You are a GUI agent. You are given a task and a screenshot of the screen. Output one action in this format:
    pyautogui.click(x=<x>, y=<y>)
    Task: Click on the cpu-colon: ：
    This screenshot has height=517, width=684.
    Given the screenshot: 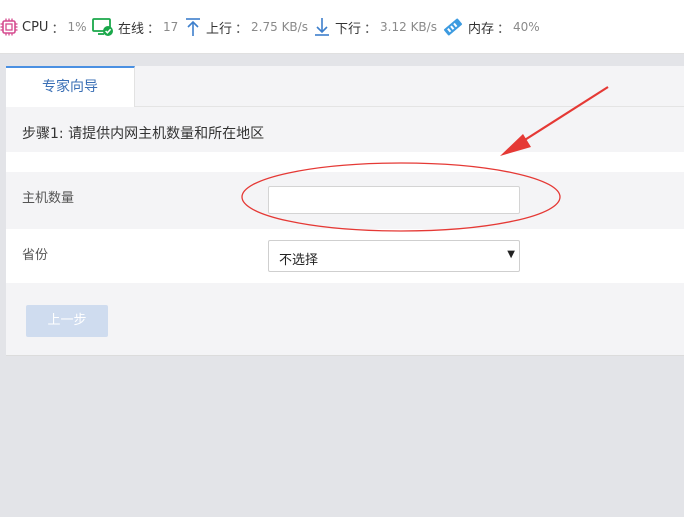 What is the action you would take?
    pyautogui.click(x=58, y=29)
    